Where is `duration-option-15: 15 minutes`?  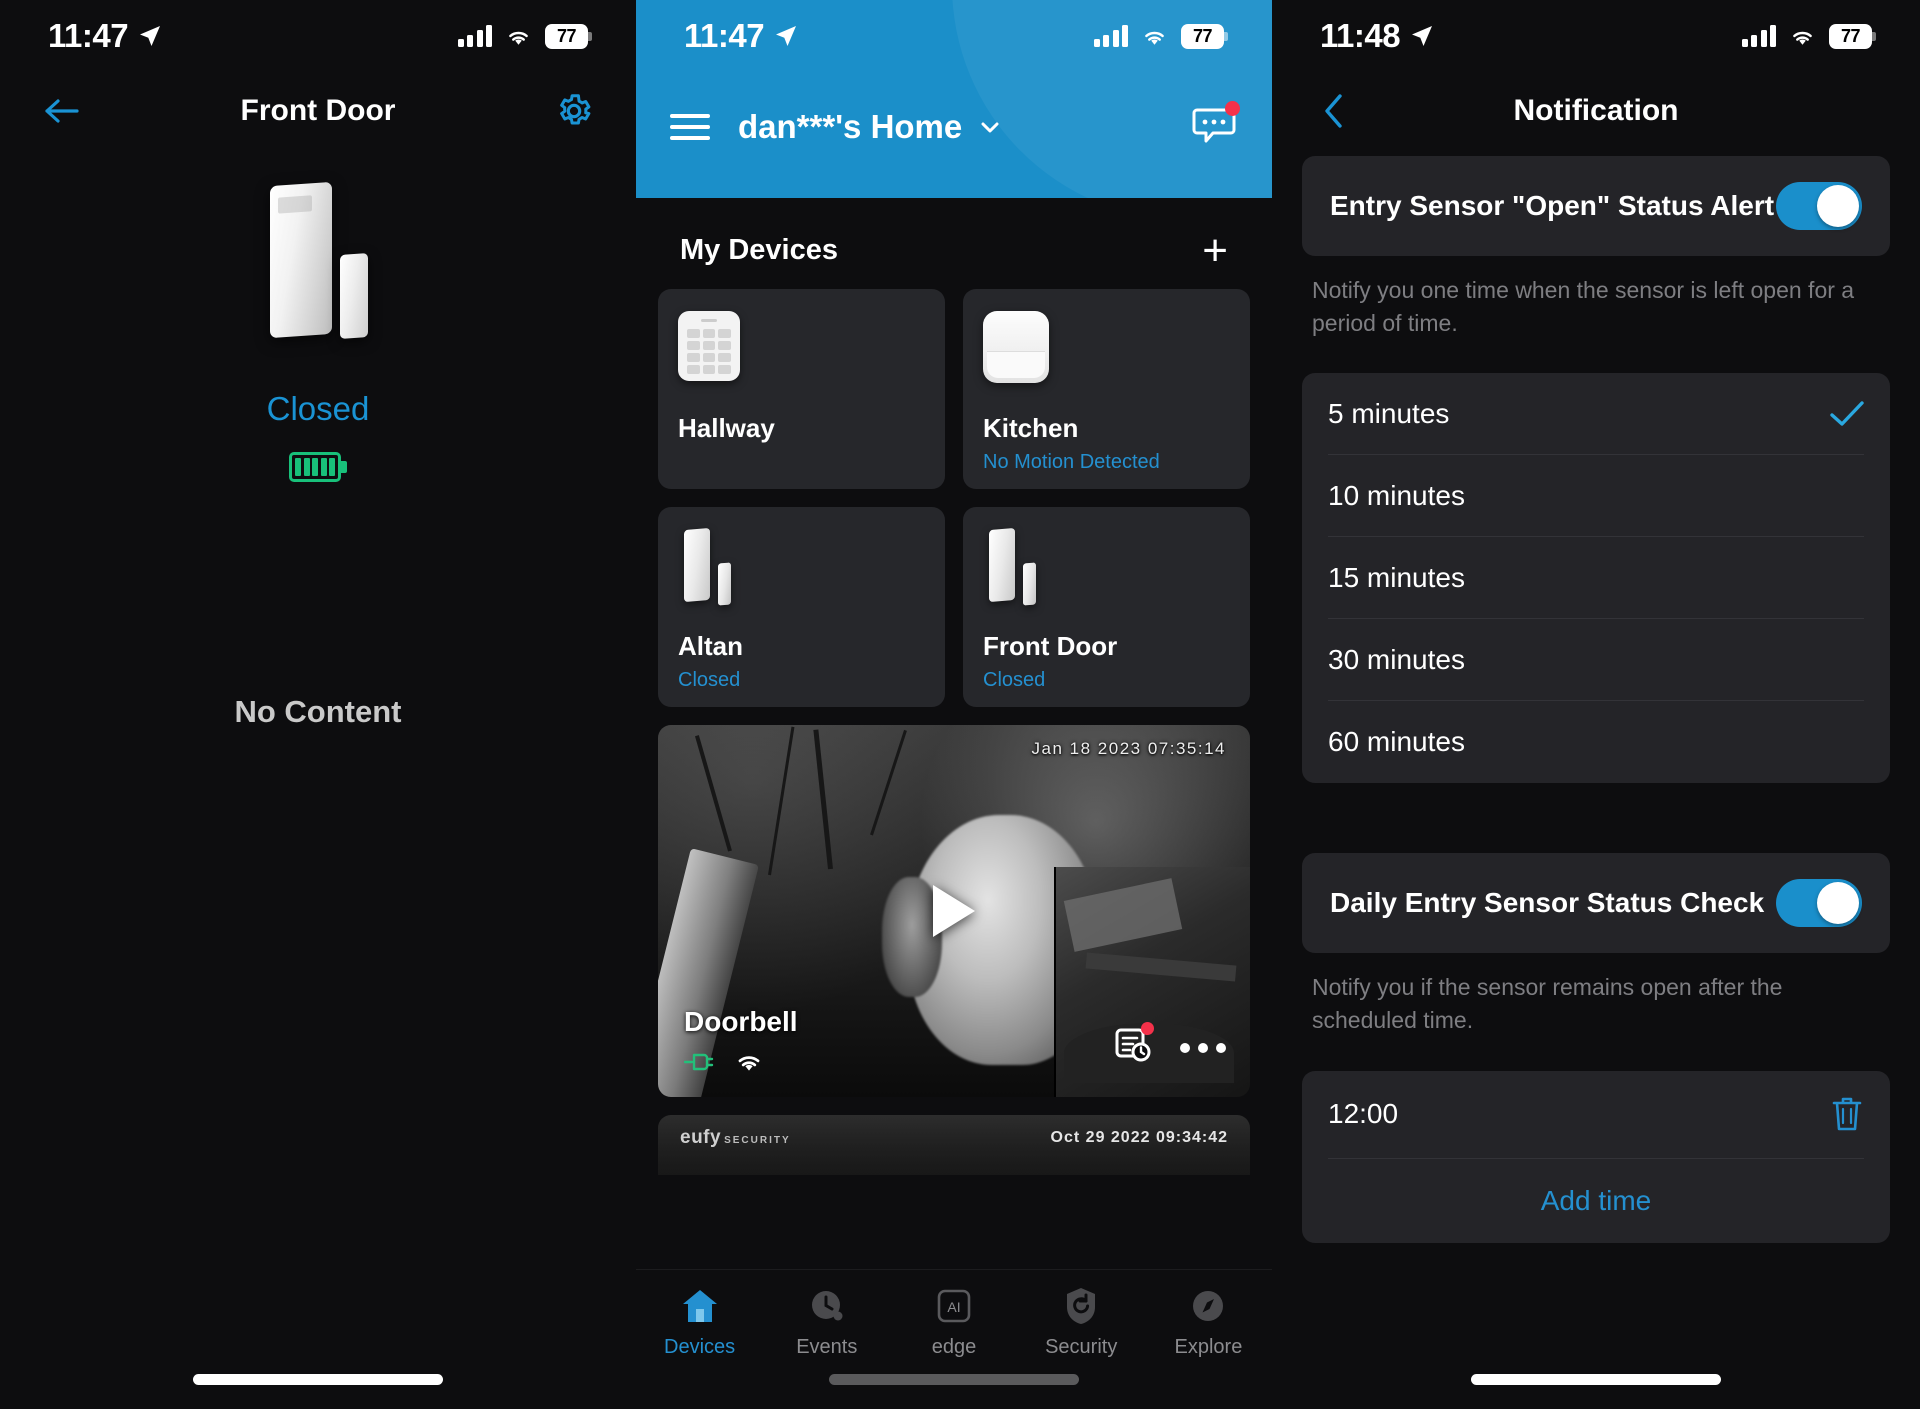 duration-option-15: 15 minutes is located at coordinates (1596, 578).